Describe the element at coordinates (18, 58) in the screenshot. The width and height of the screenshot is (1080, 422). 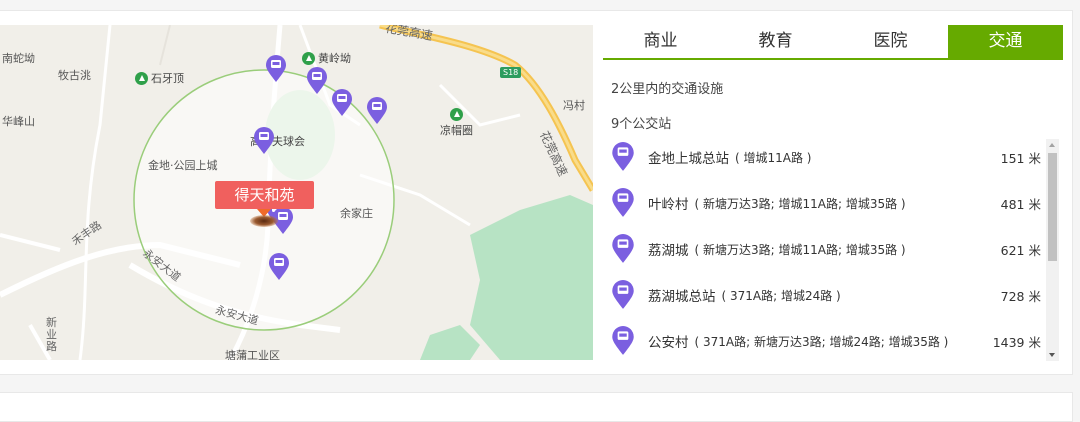
I see `place-label: 南蛇坳` at that location.